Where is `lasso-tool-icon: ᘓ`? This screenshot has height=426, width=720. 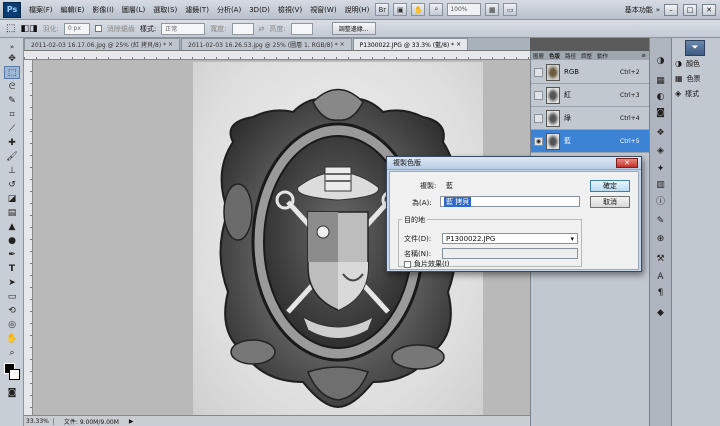
lasso-tool-icon: ᘓ is located at coordinates (12, 86).